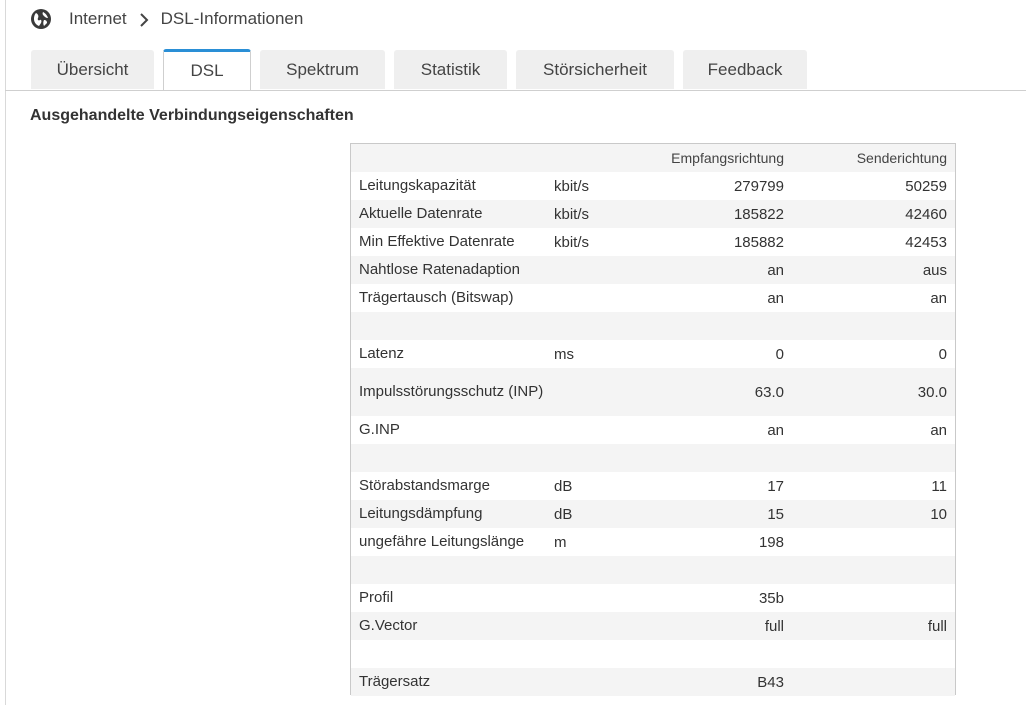  What do you see at coordinates (937, 626) in the screenshot?
I see `row-up: full` at bounding box center [937, 626].